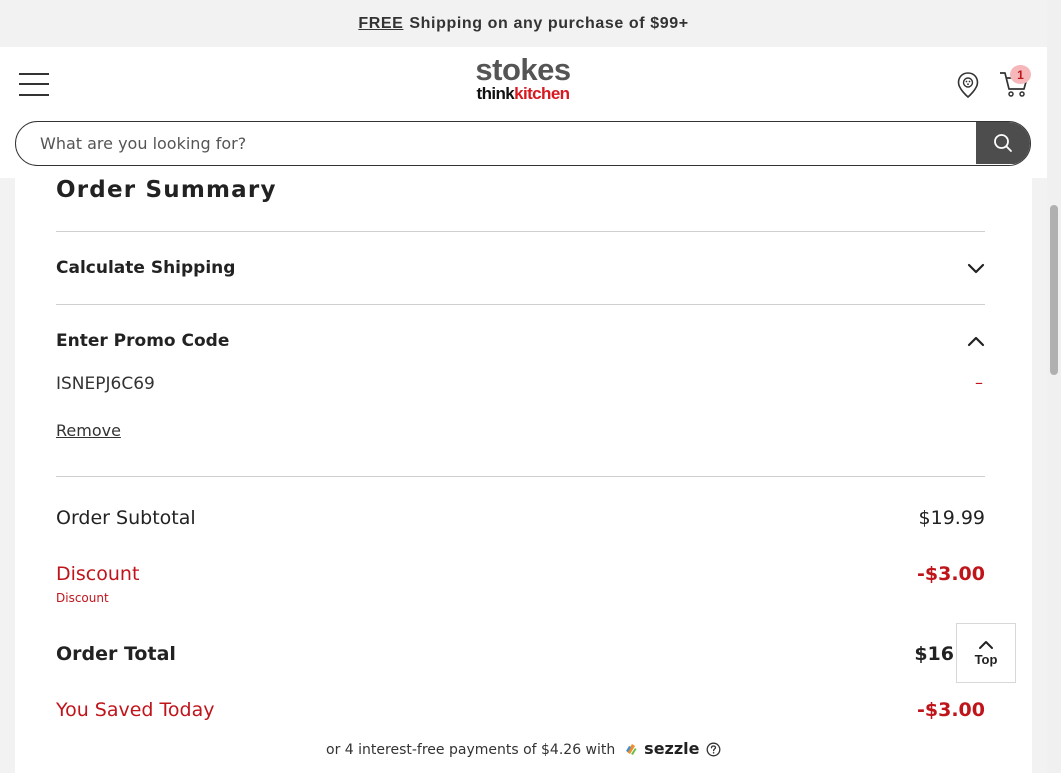 This screenshot has width=1061, height=773. I want to click on subtotal-row: Order Subtotal $19.99, so click(520, 518).